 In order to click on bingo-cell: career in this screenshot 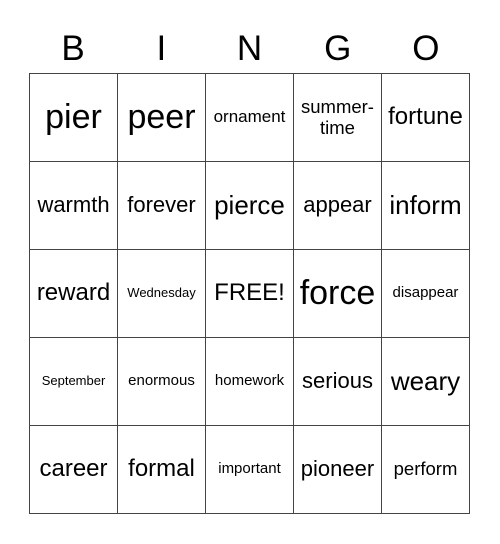, I will do `click(74, 470)`.